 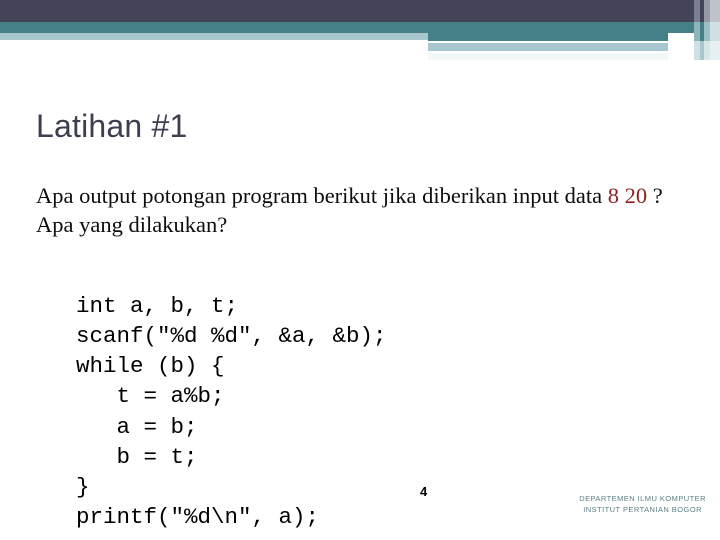 I want to click on header-dark-band, so click(x=360, y=11).